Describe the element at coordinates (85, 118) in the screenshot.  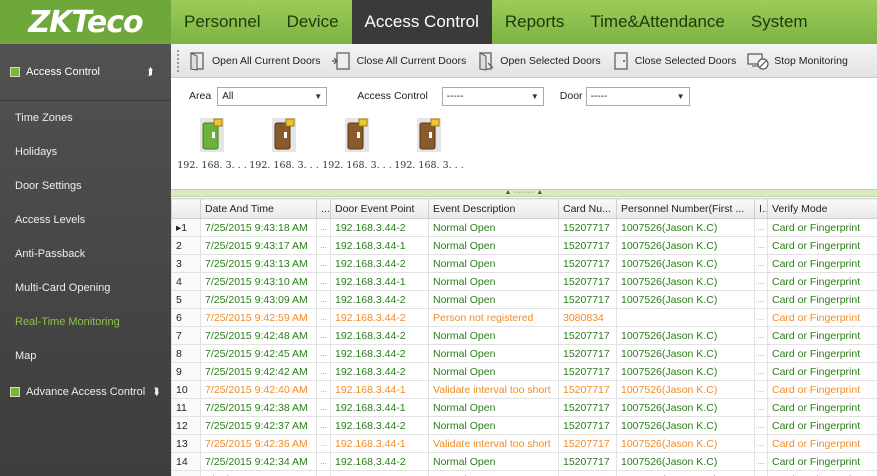
I see `sidebar-item-time-zones: Time Zones` at that location.